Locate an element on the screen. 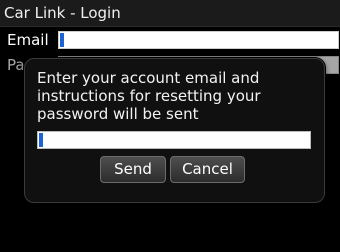 Image resolution: width=340 pixels, height=252 pixels. email-field is located at coordinates (198, 40).